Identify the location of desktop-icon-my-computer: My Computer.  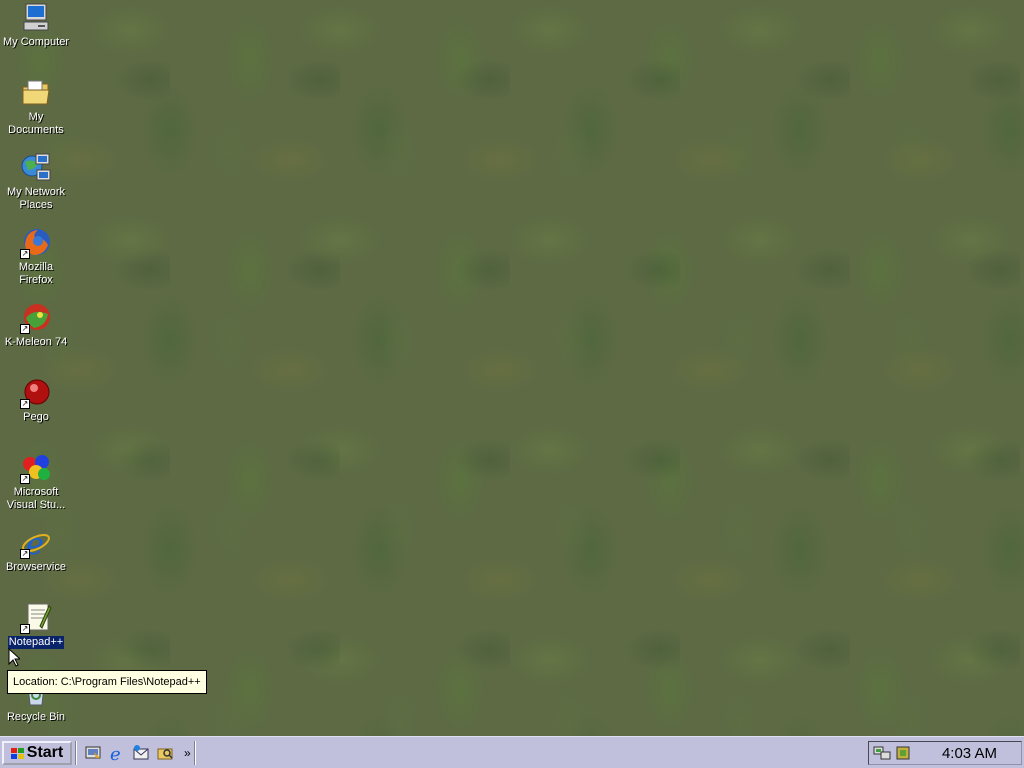
(36, 25).